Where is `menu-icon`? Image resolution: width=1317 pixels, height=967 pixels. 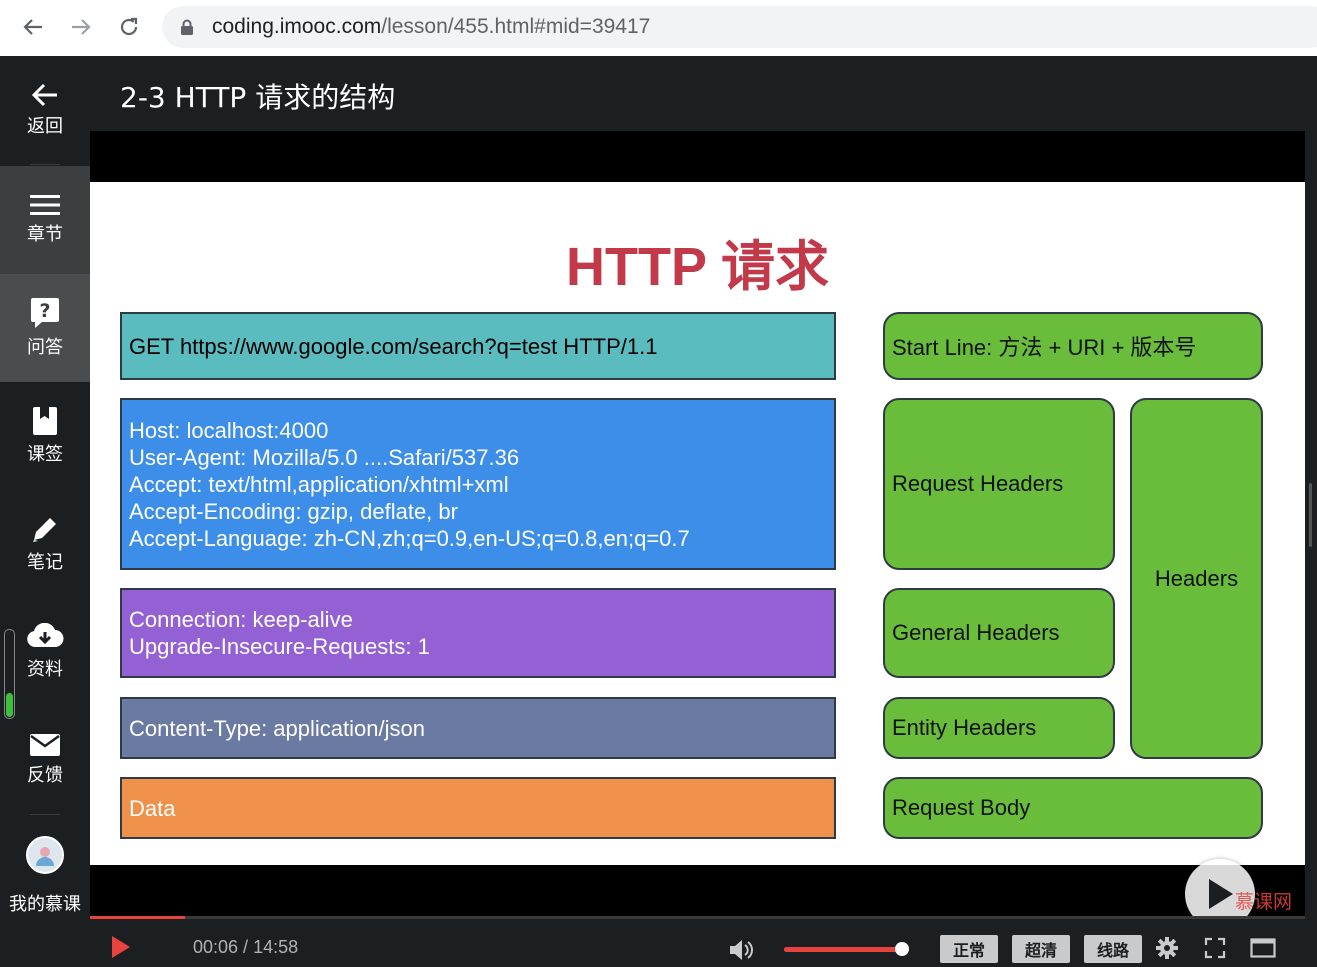
menu-icon is located at coordinates (45, 205).